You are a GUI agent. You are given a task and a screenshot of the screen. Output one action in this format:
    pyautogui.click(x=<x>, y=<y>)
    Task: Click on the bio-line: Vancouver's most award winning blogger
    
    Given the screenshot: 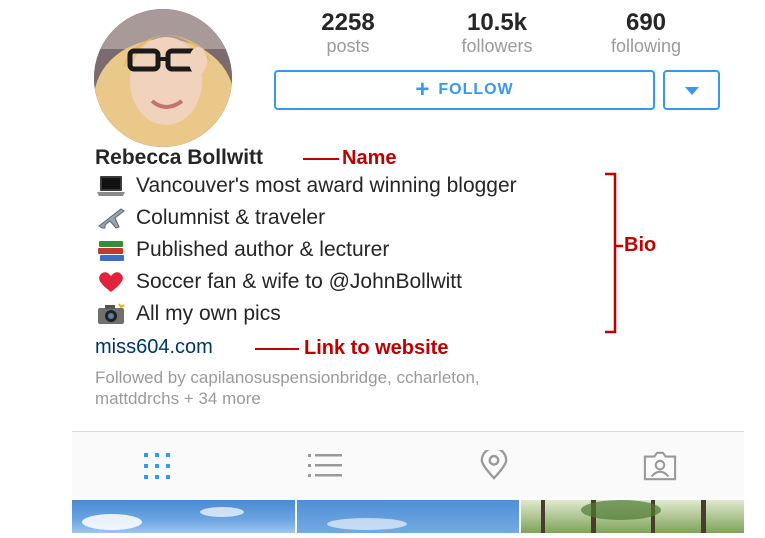 What is the action you would take?
    pyautogui.click(x=306, y=186)
    